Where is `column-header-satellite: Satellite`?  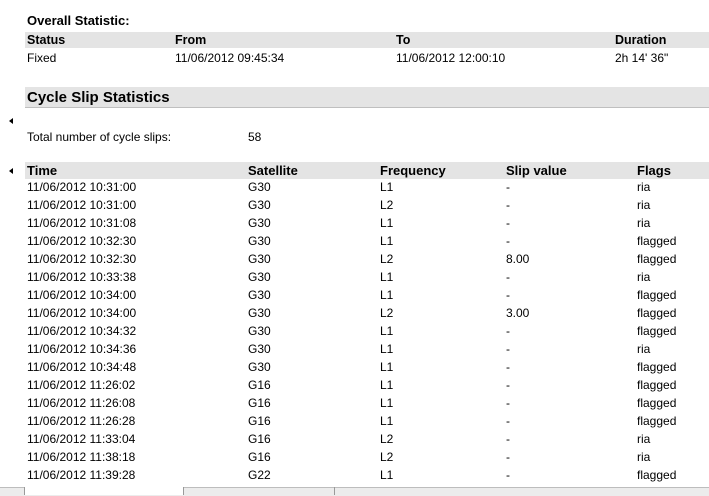 column-header-satellite: Satellite is located at coordinates (273, 170).